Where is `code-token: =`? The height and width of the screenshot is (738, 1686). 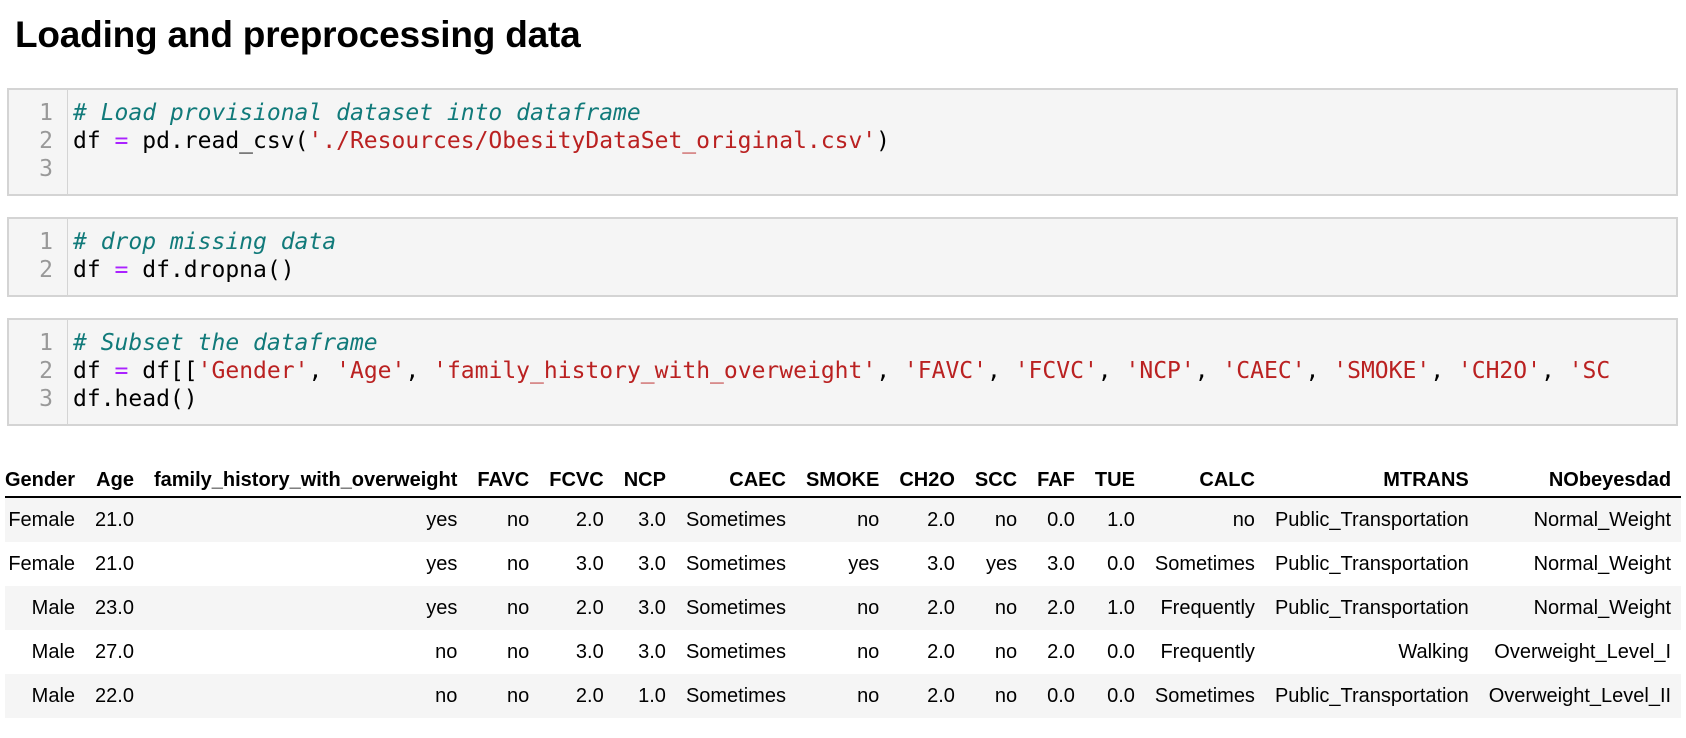 code-token: = is located at coordinates (121, 141).